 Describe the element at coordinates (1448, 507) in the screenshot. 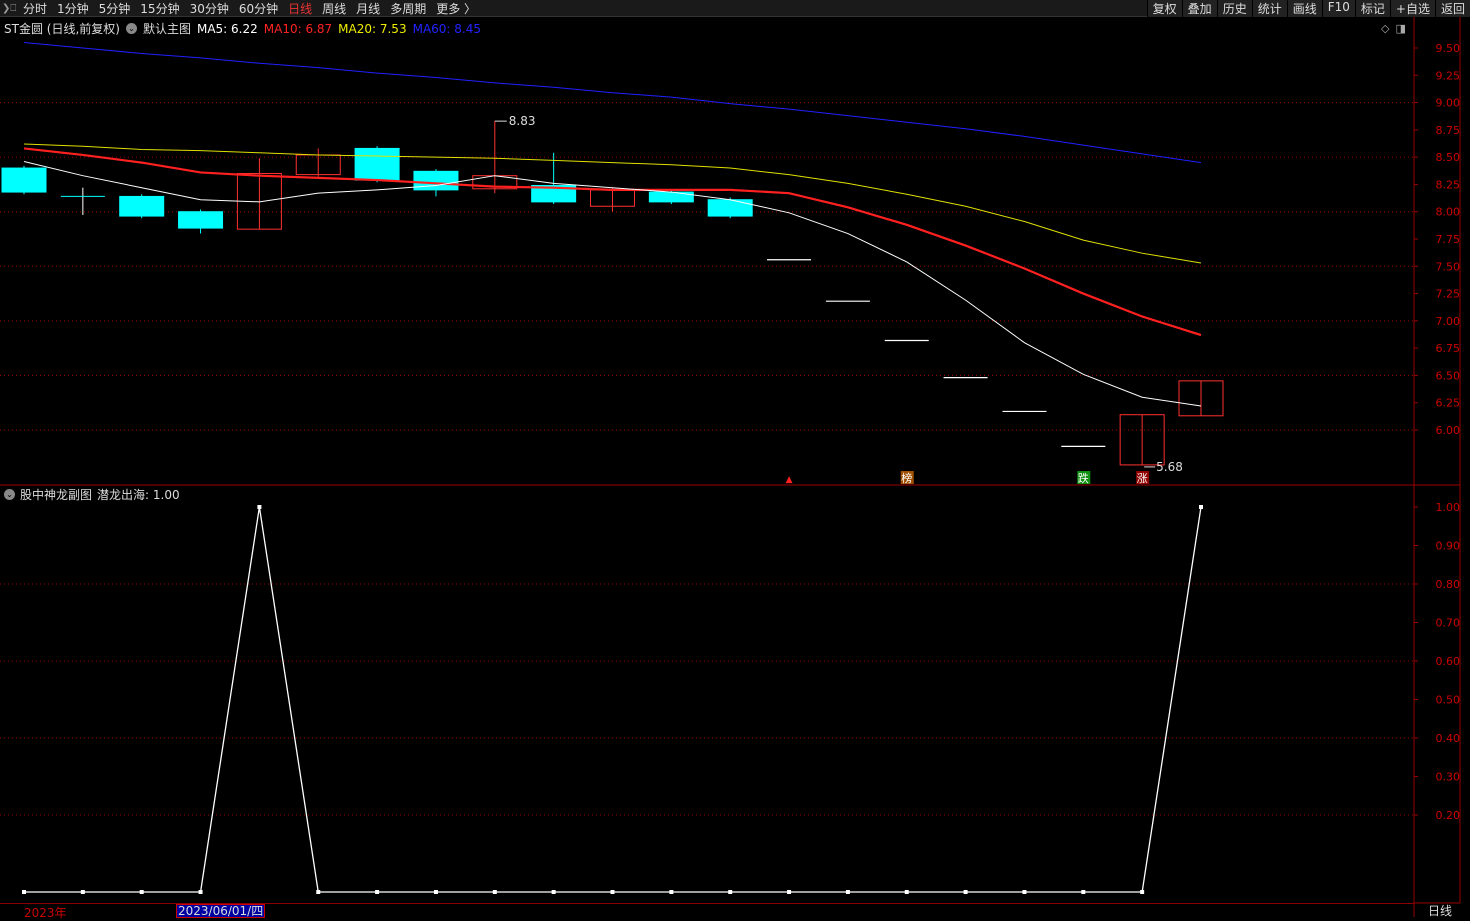

I see `sub-y-tick-label: 1.00` at that location.